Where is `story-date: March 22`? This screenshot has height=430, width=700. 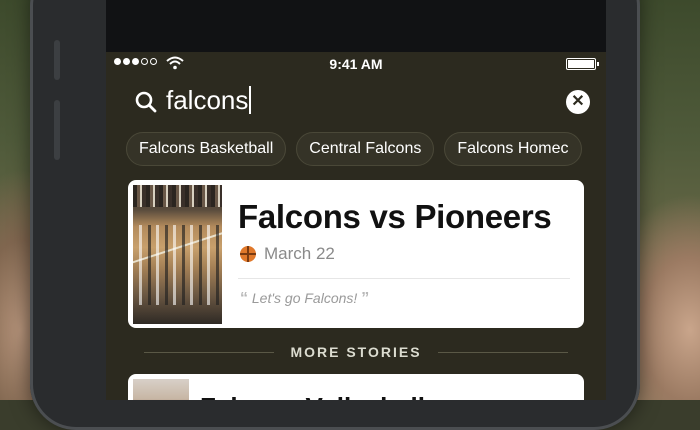 story-date: March 22 is located at coordinates (299, 253).